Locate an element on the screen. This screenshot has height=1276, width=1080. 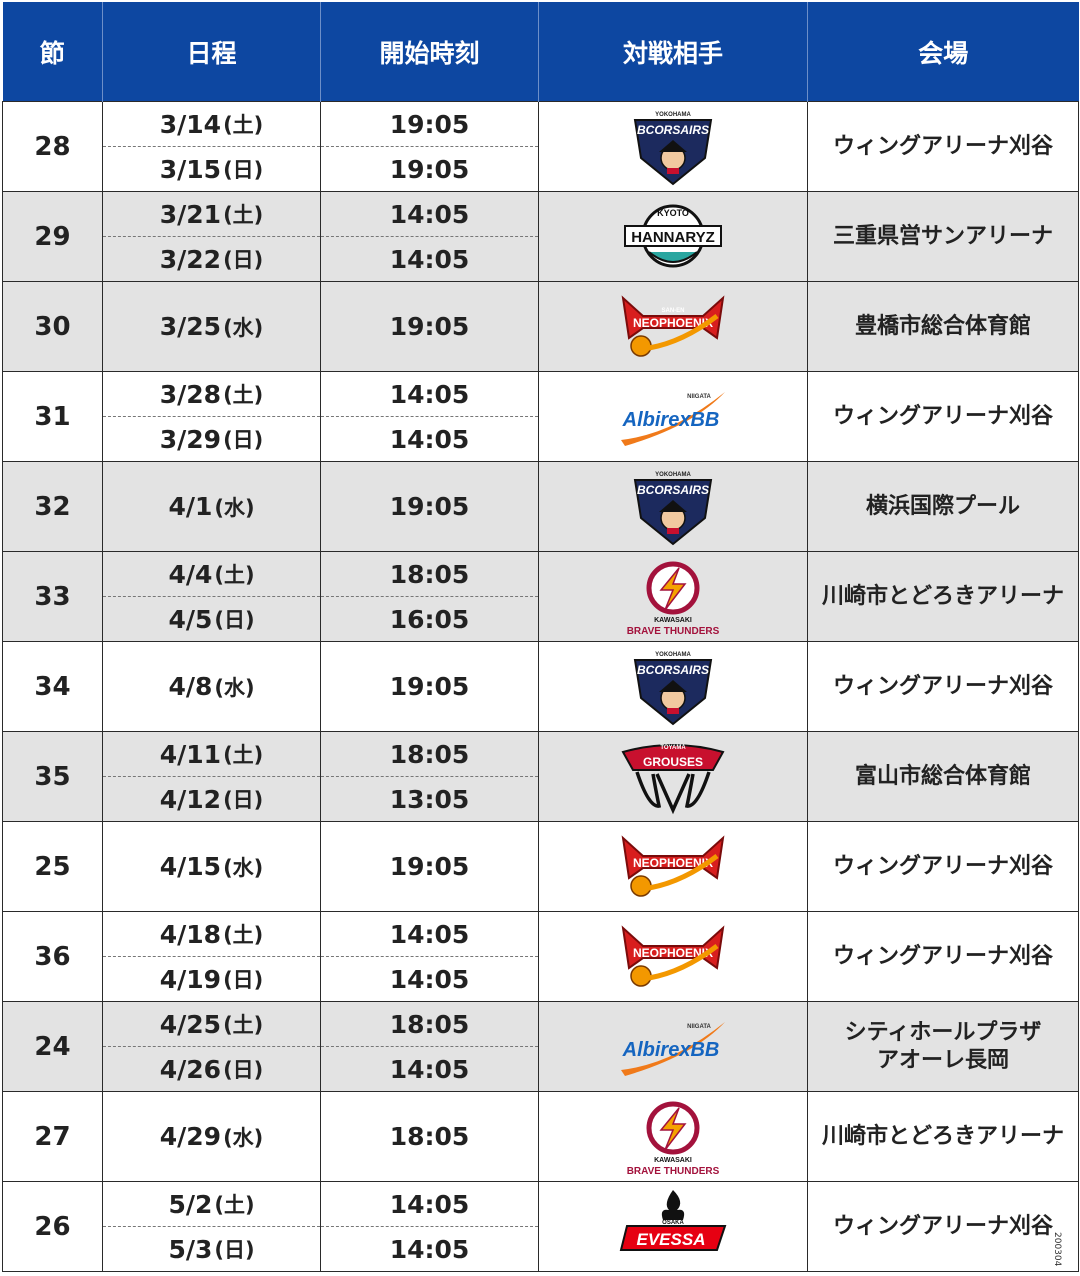
venue-cell: 富山市総合体育館 is located at coordinates (943, 776).